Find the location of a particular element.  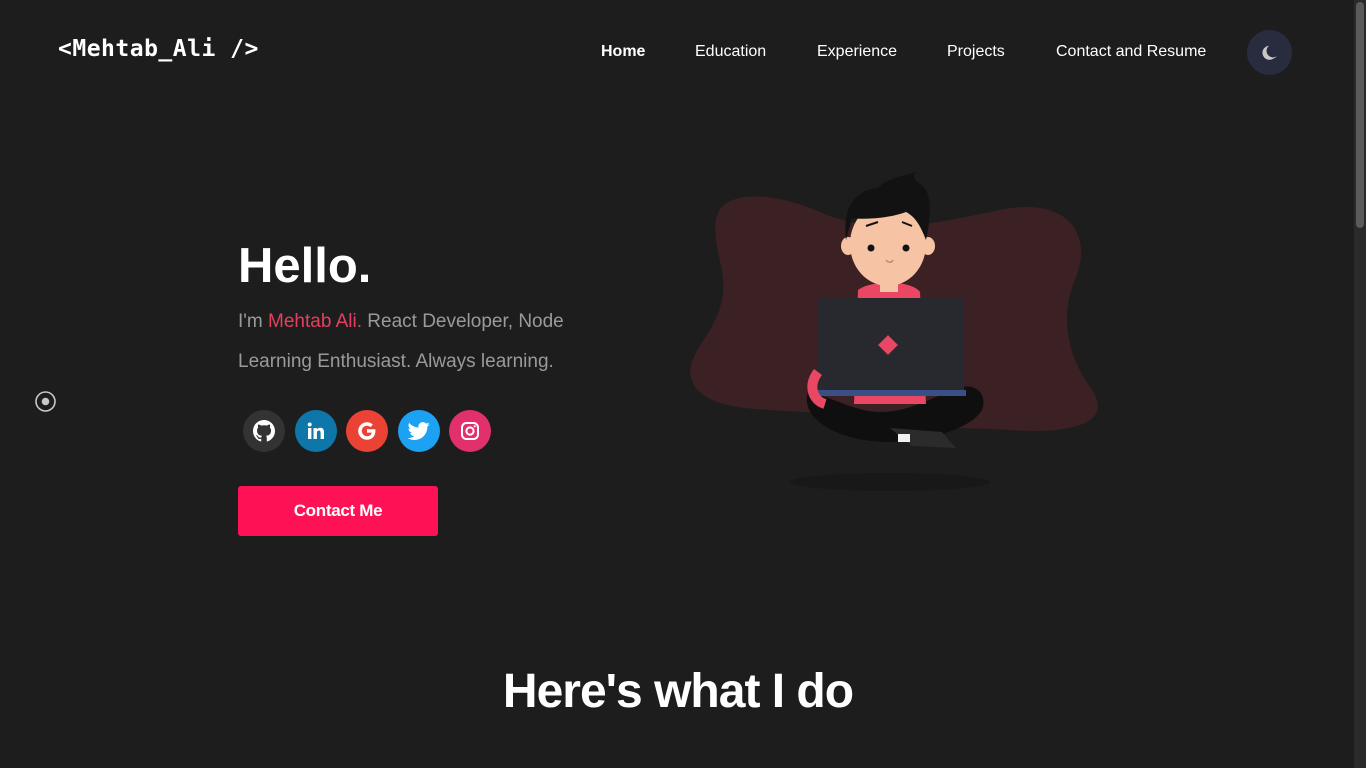

github-icon is located at coordinates (264, 431).